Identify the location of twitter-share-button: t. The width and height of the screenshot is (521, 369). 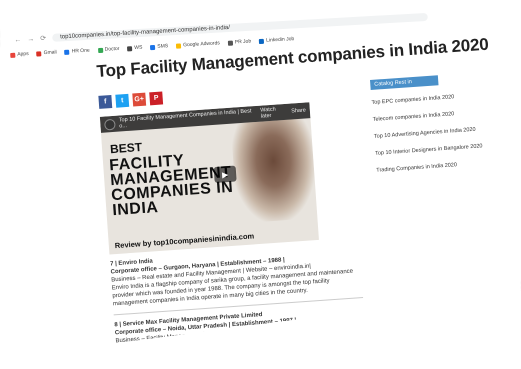
(122, 100).